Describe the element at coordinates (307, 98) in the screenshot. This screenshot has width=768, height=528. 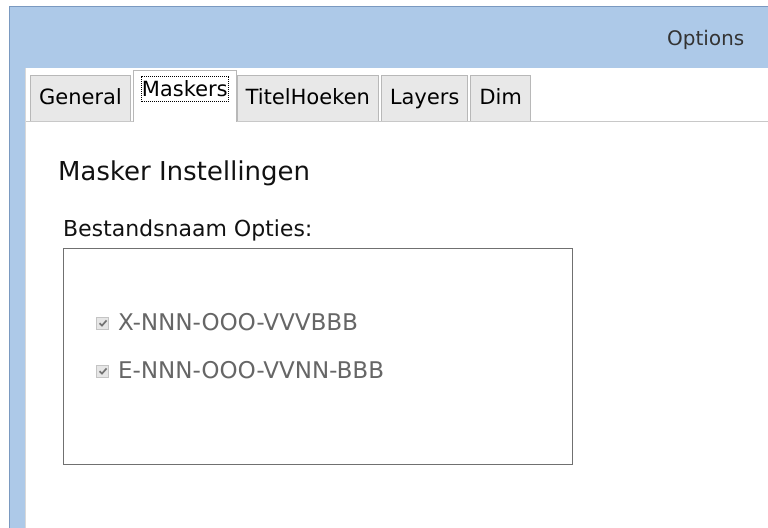
I see `tab: TitelHoeken` at that location.